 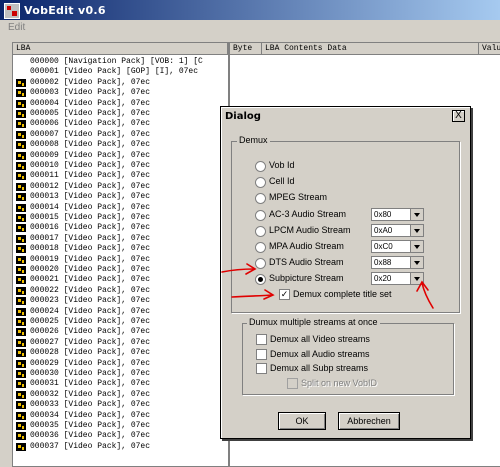 What do you see at coordinates (319, 368) in the screenshot?
I see `checkbox-label: Demux all Subp streams` at bounding box center [319, 368].